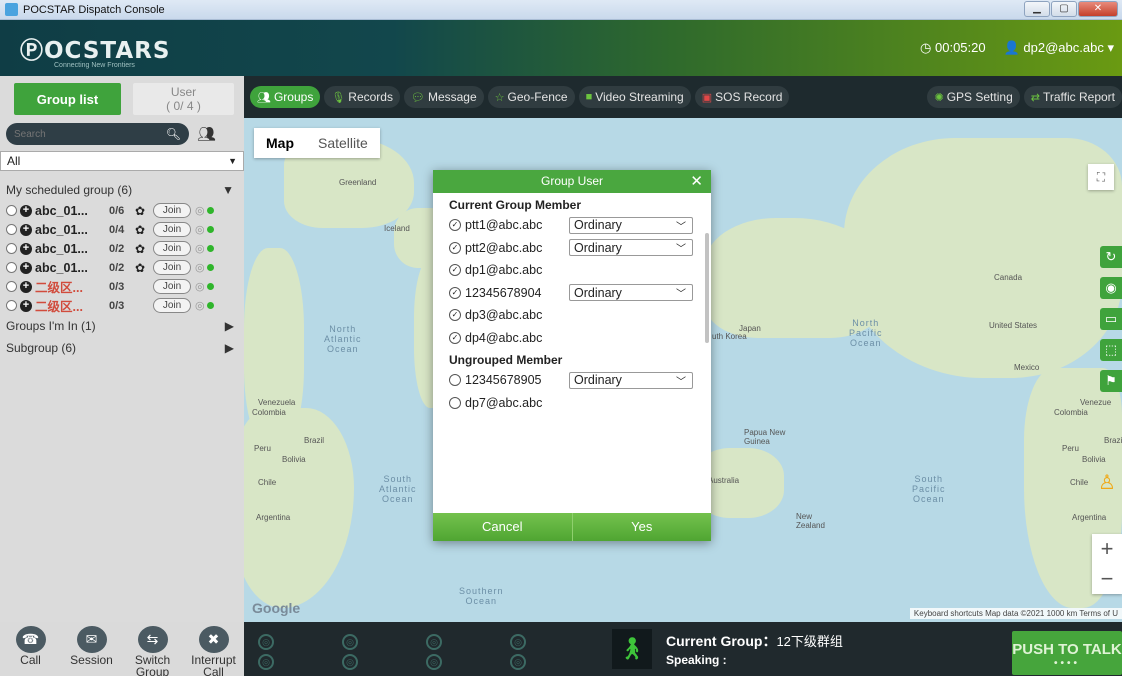 The height and width of the screenshot is (676, 1122). What do you see at coordinates (580, 315) in the screenshot?
I see `member-row: ✓ dp3@abc.abc` at bounding box center [580, 315].